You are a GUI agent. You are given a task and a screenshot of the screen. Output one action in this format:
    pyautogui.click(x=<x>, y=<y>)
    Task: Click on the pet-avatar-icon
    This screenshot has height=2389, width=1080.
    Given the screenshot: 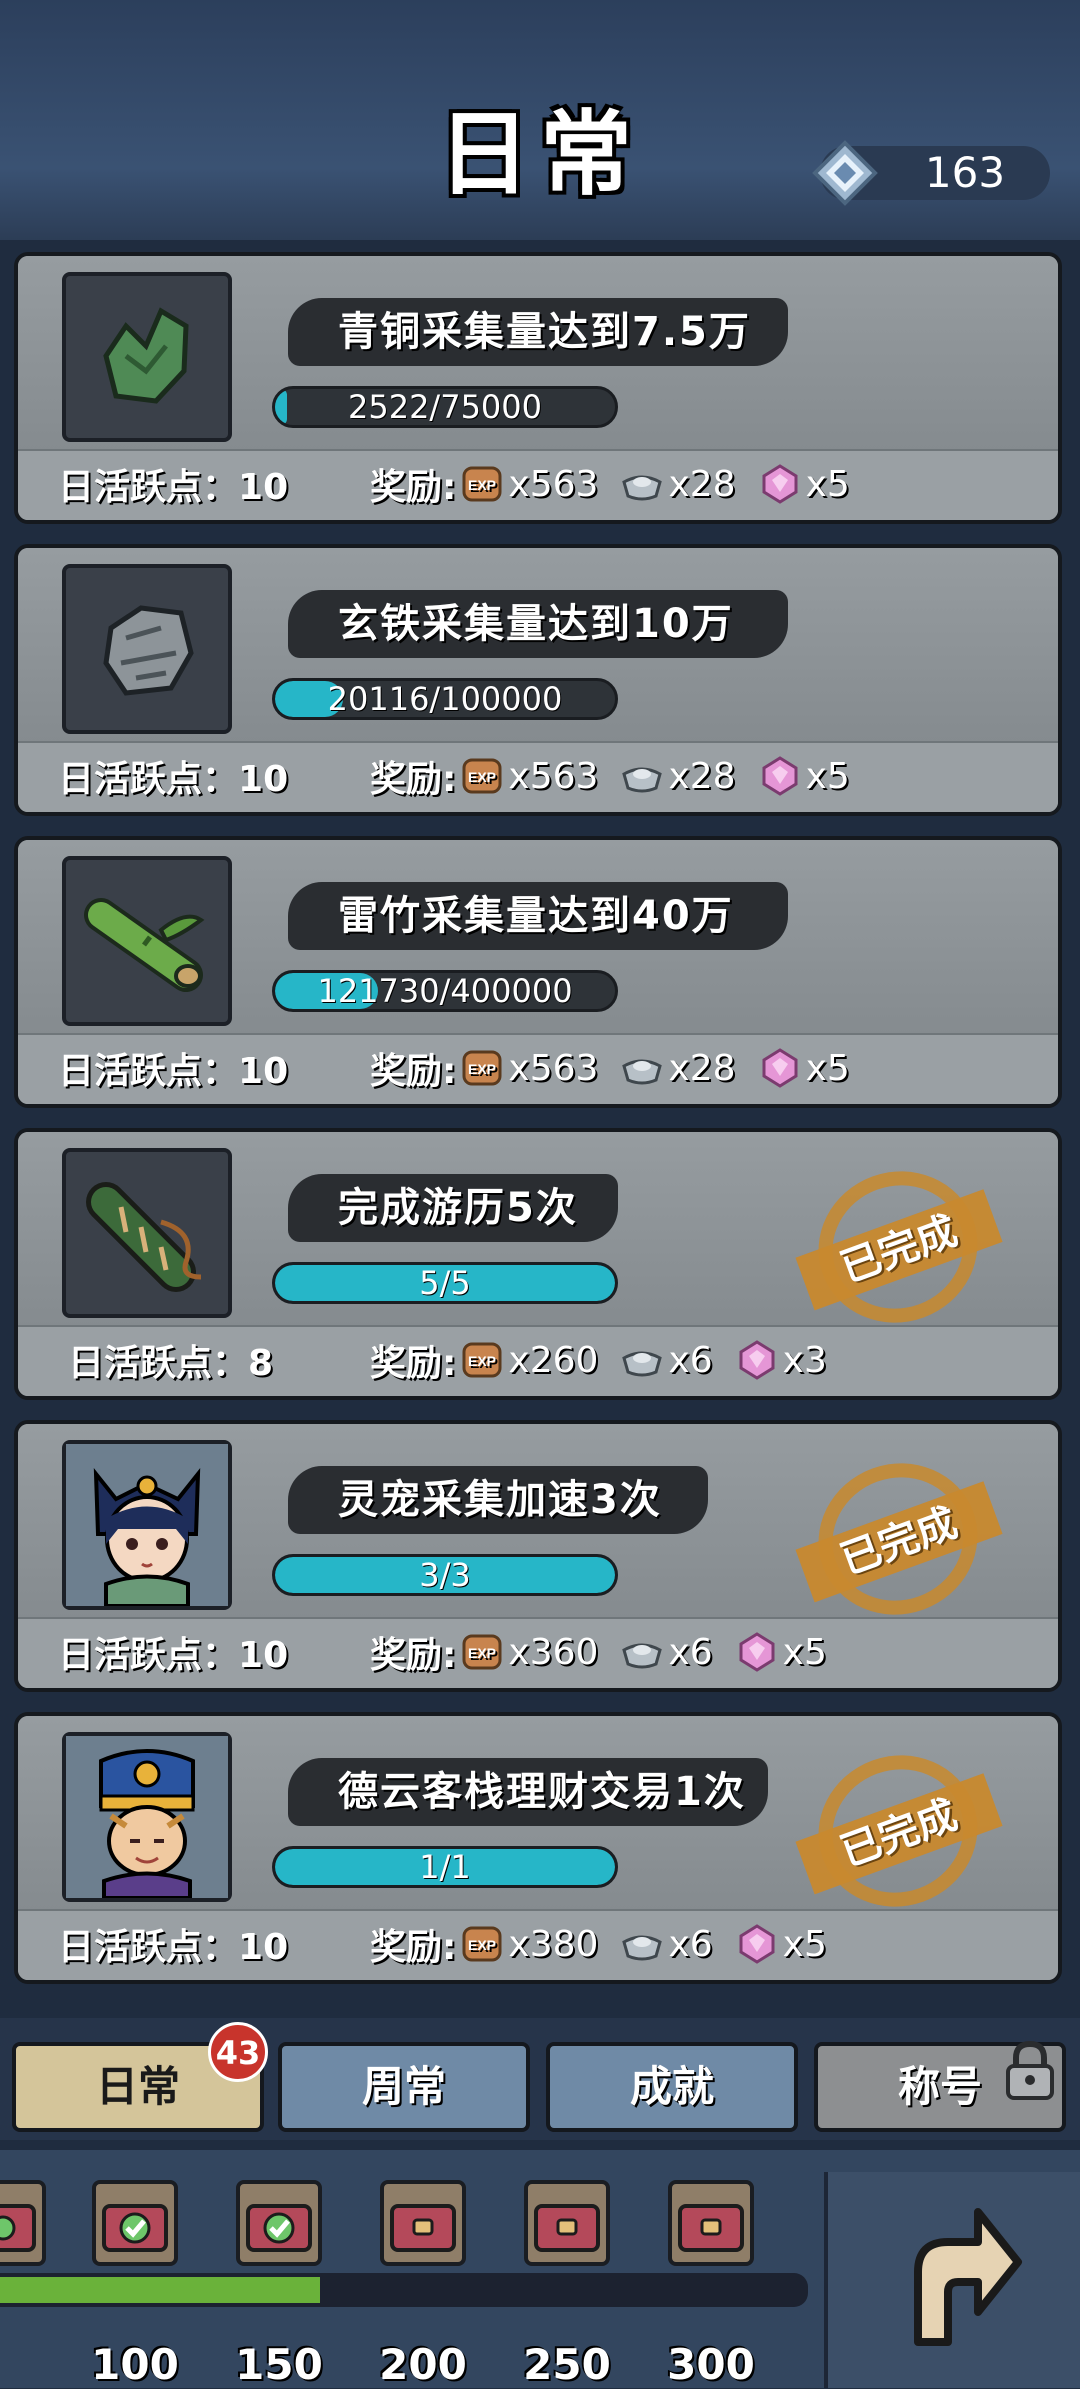 What is the action you would take?
    pyautogui.click(x=147, y=1525)
    